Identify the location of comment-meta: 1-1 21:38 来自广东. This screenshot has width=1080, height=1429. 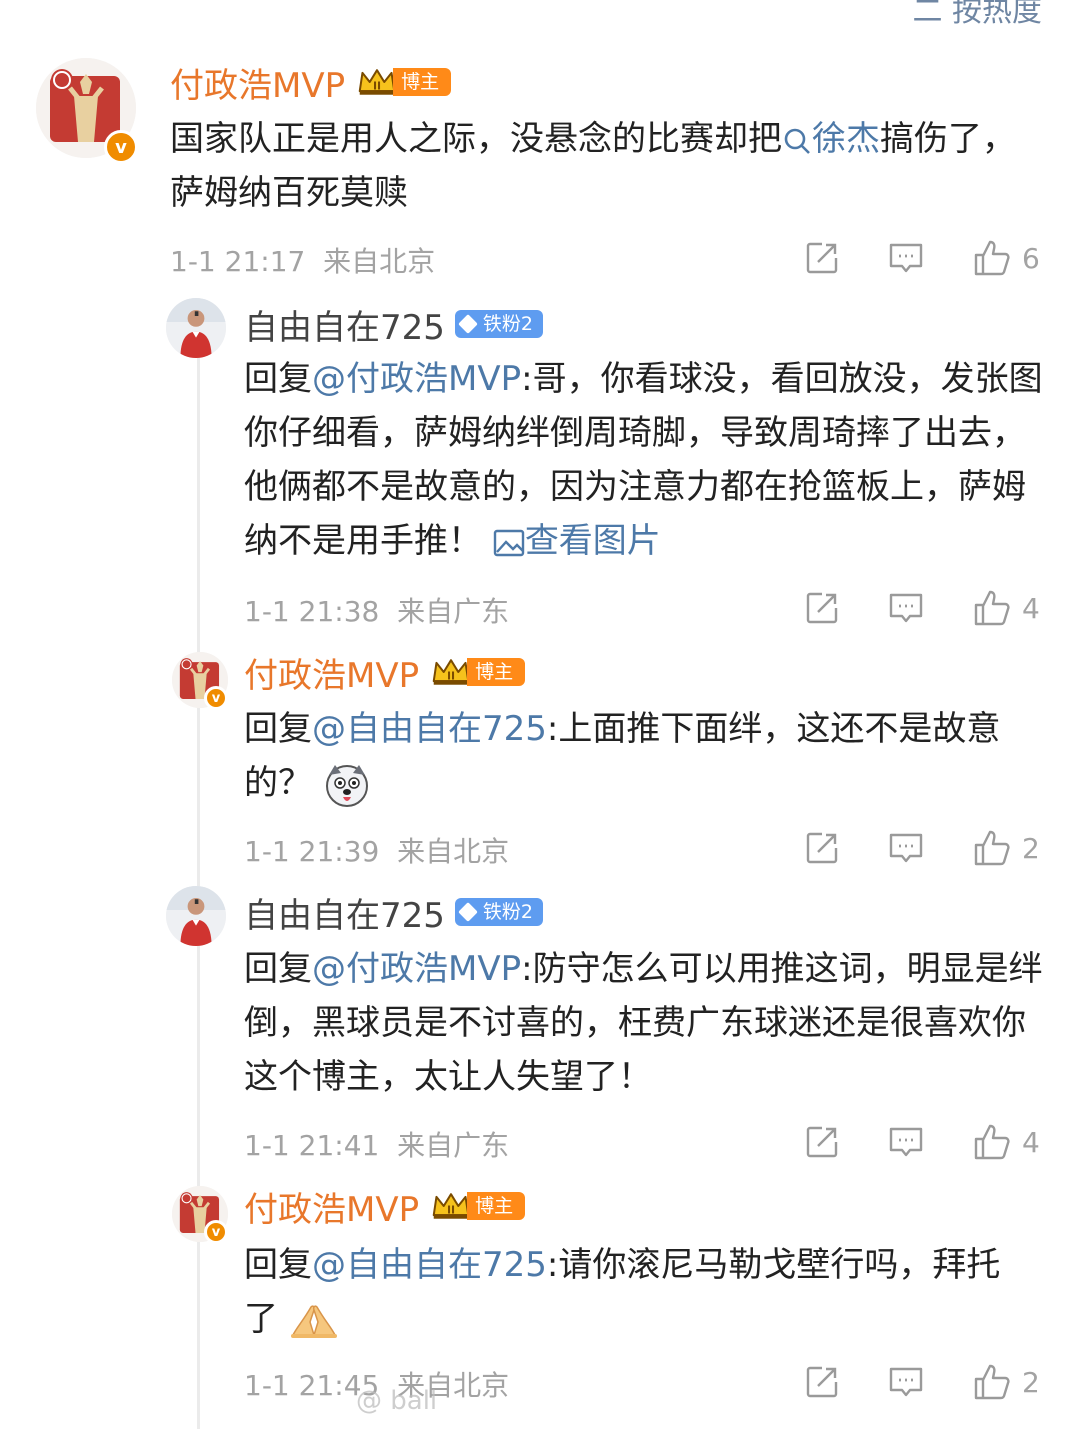
(376, 610).